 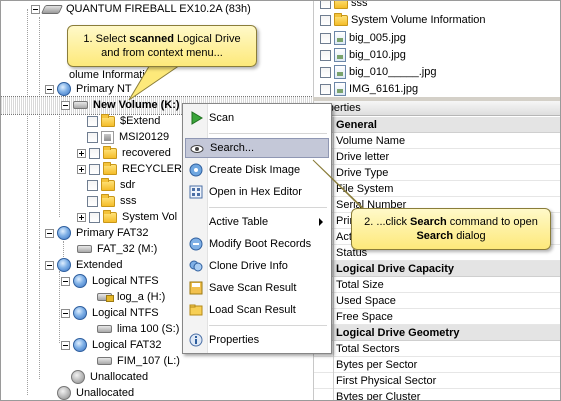 I want to click on list-item: big_010_____.jpg, so click(x=378, y=72).